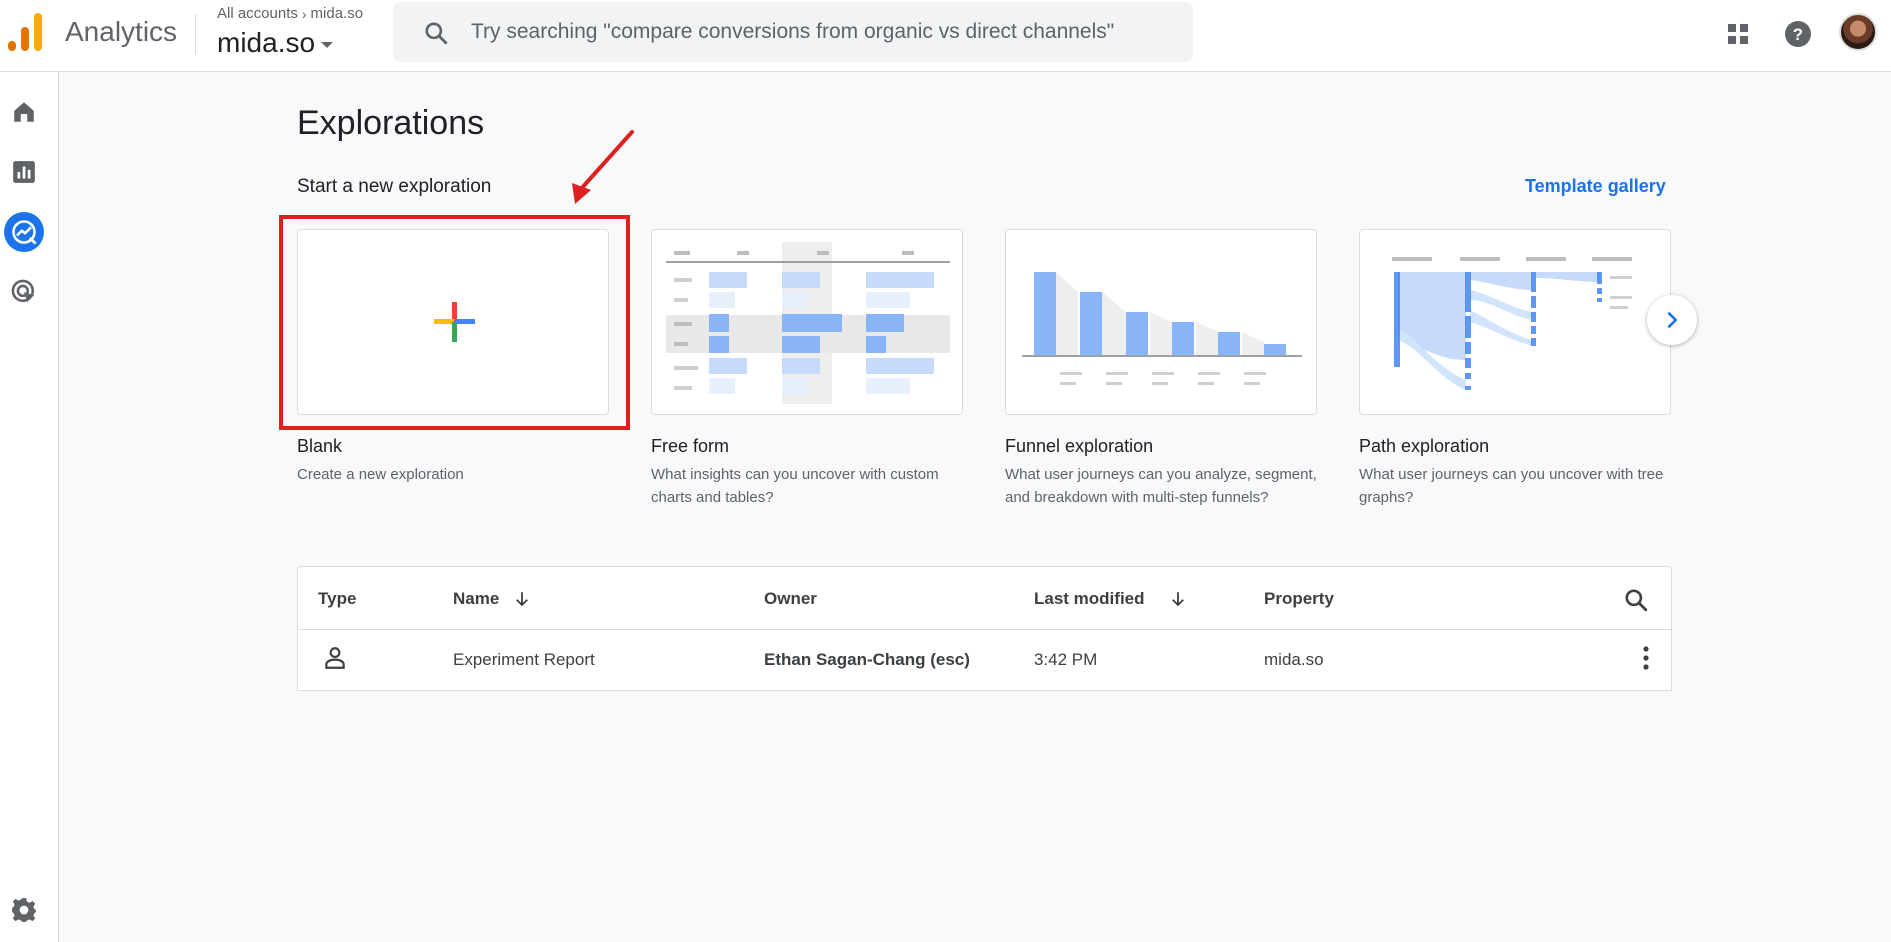 This screenshot has width=1891, height=942. I want to click on left-nav, so click(29, 507).